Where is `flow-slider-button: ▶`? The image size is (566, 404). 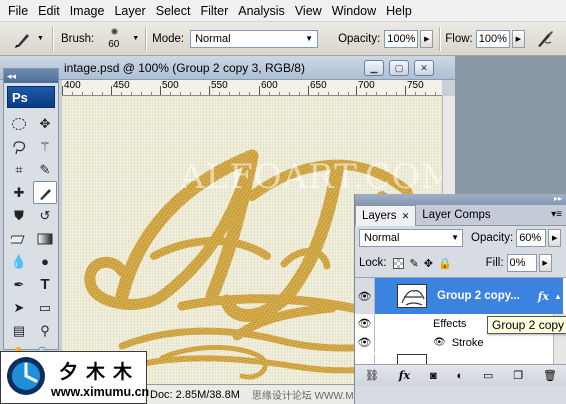 flow-slider-button: ▶ is located at coordinates (518, 38).